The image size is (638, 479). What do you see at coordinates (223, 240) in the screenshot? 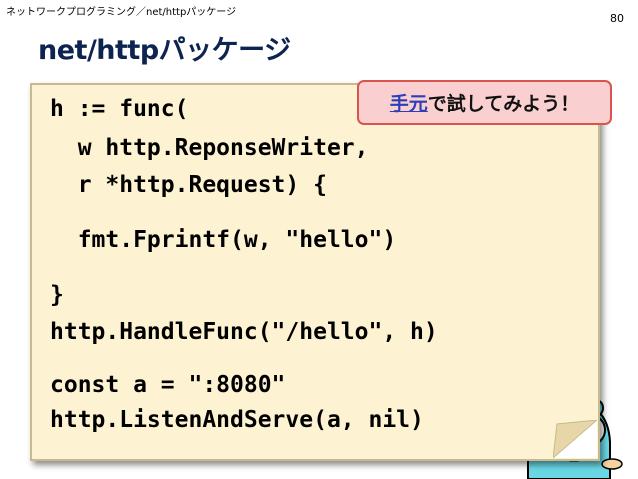
I see `code-line: fmt.Fprintf(w, "hello")` at bounding box center [223, 240].